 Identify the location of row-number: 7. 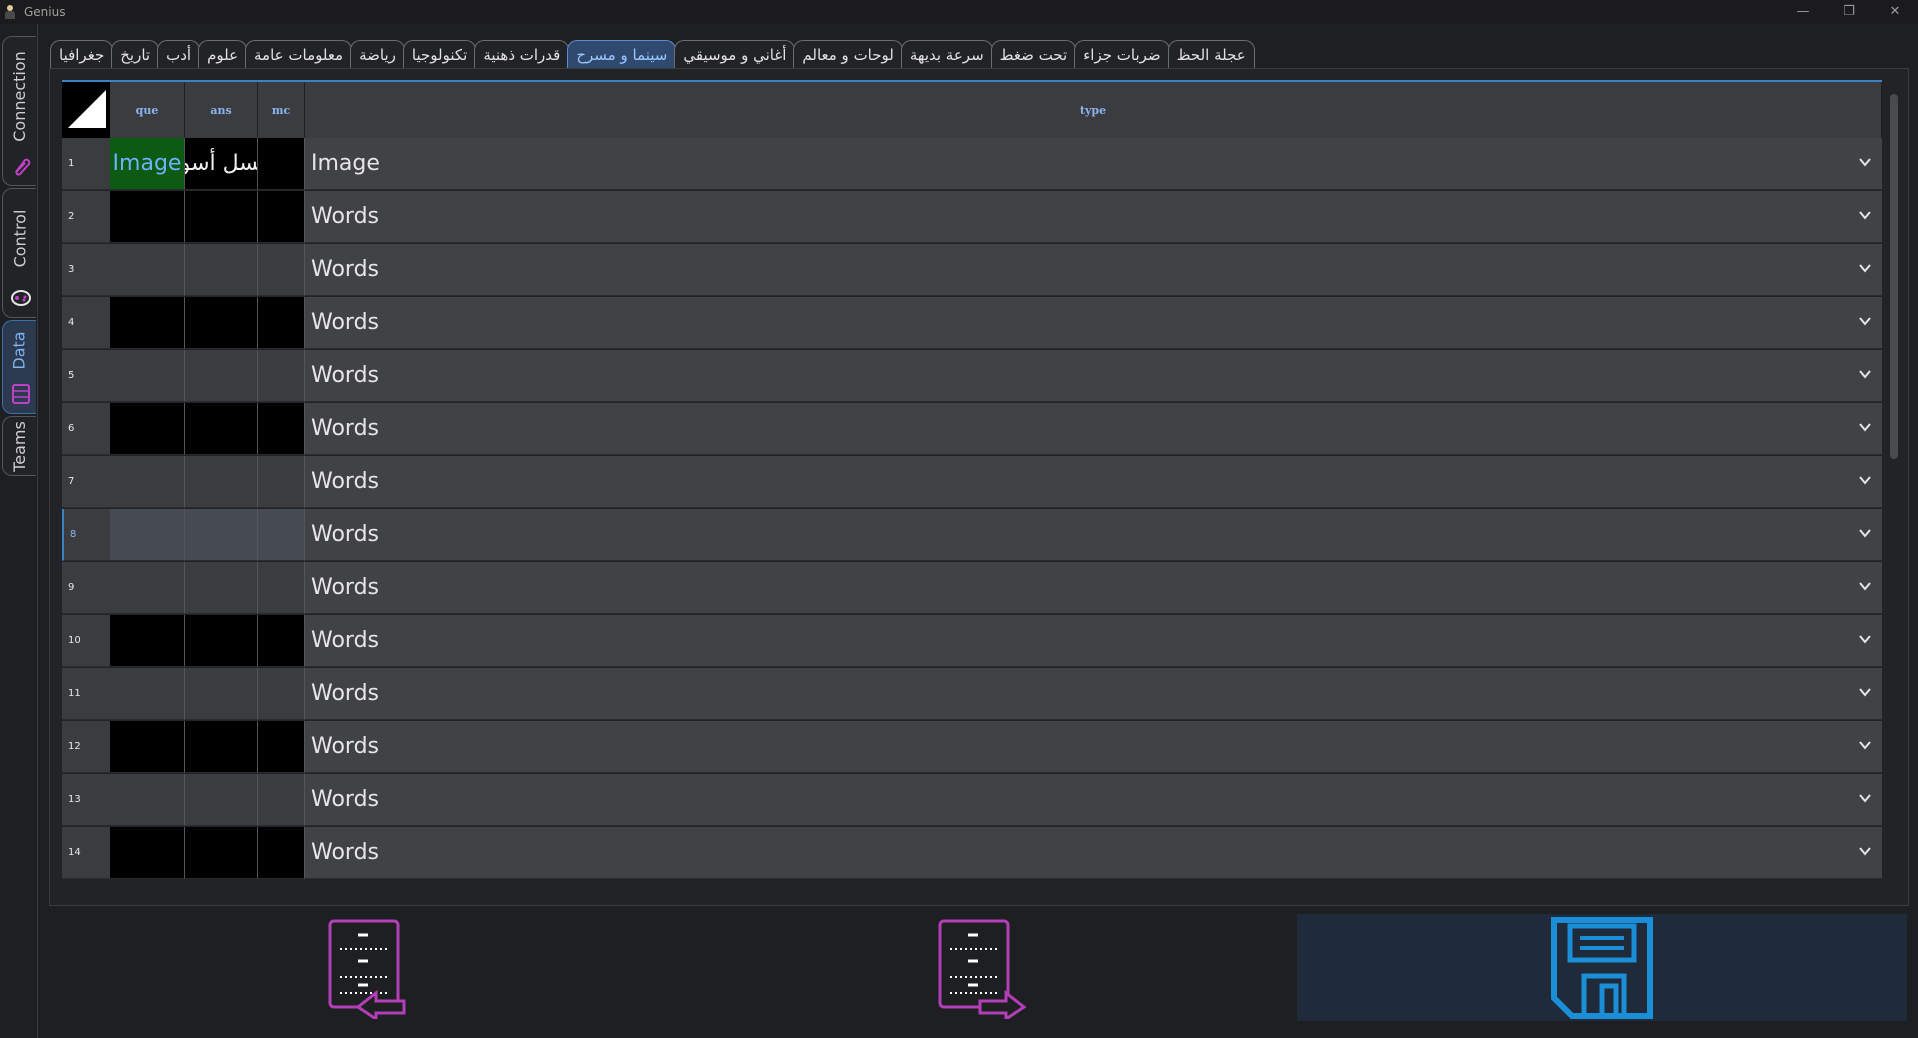
(86, 482).